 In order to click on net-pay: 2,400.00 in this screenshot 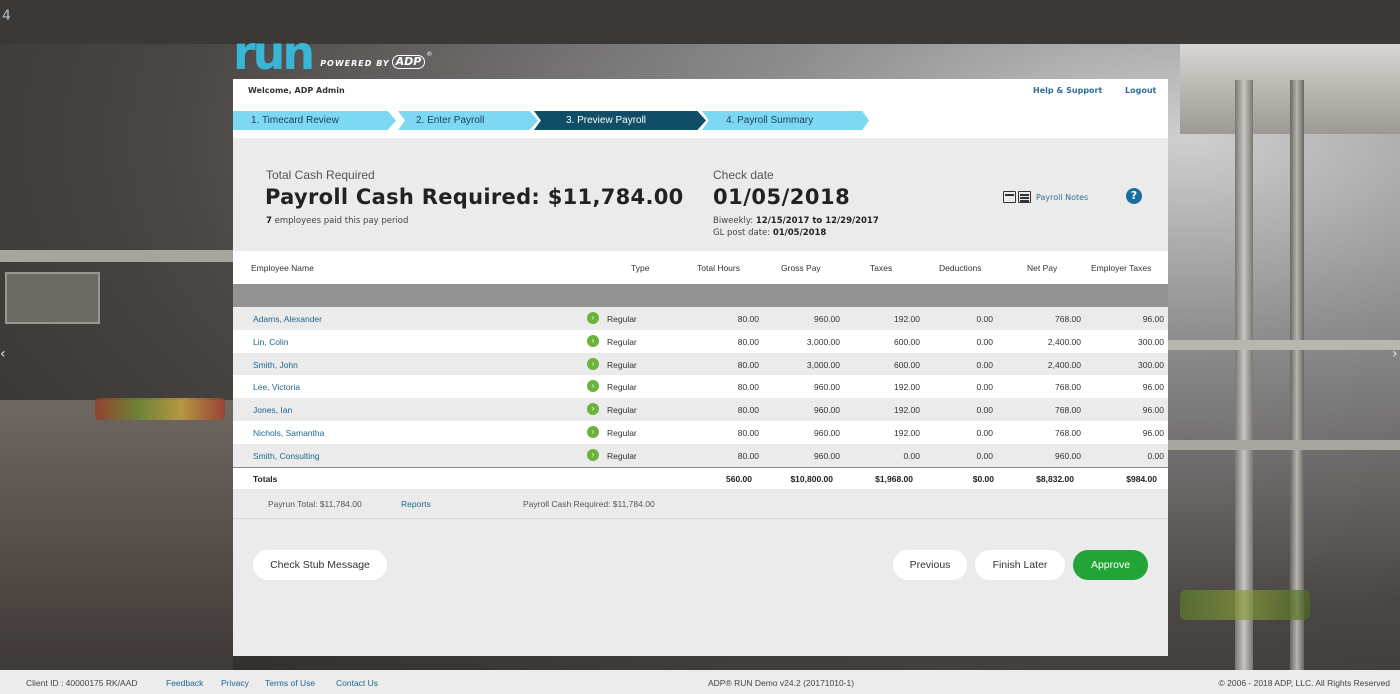, I will do `click(1064, 341)`.